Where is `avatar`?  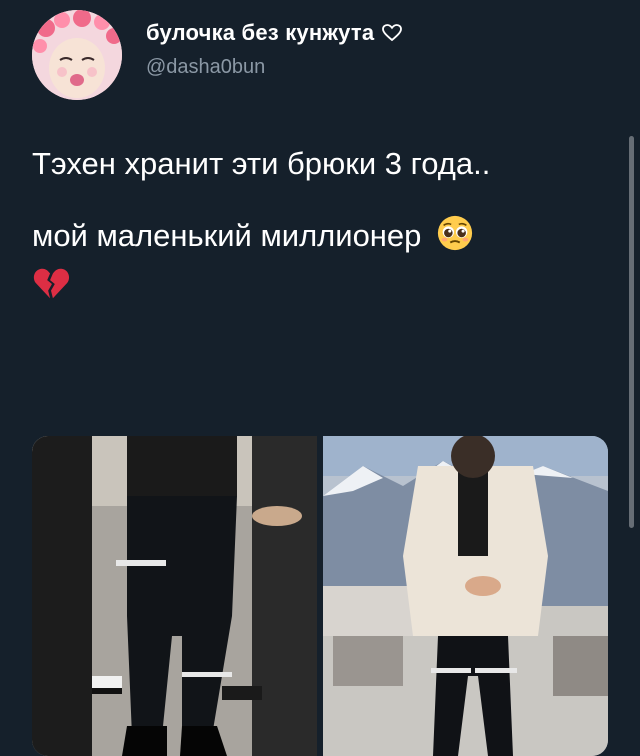
avatar is located at coordinates (77, 55).